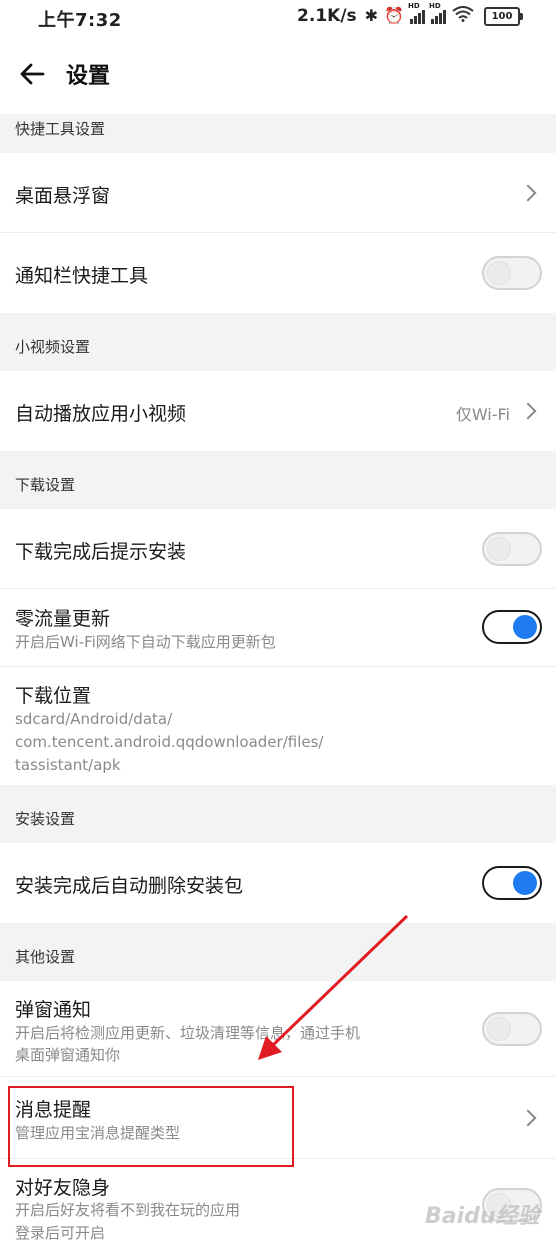  I want to click on autoplay-value: 仅Wi-Fi, so click(482, 414).